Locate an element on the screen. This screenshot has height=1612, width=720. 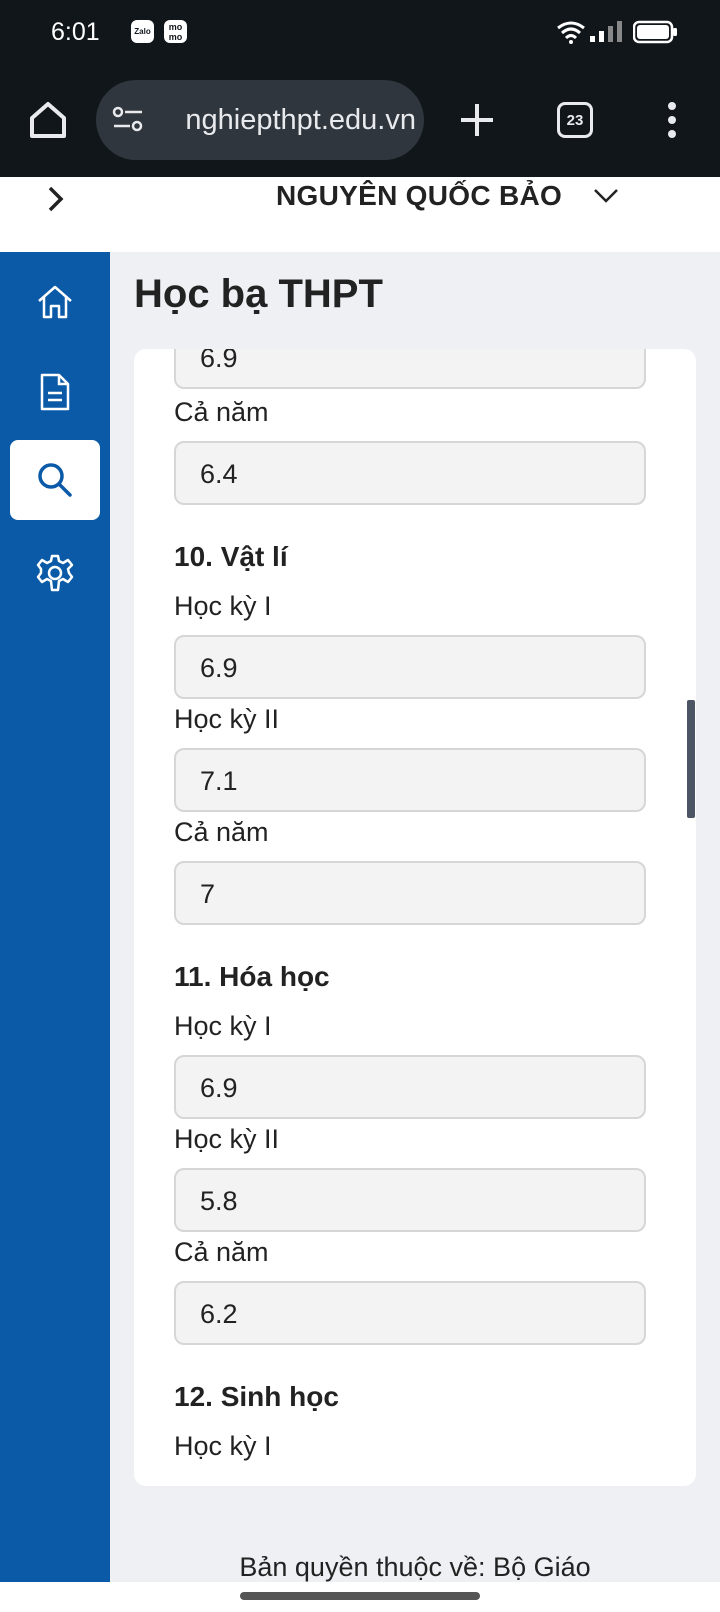
signal-icon is located at coordinates (606, 31).